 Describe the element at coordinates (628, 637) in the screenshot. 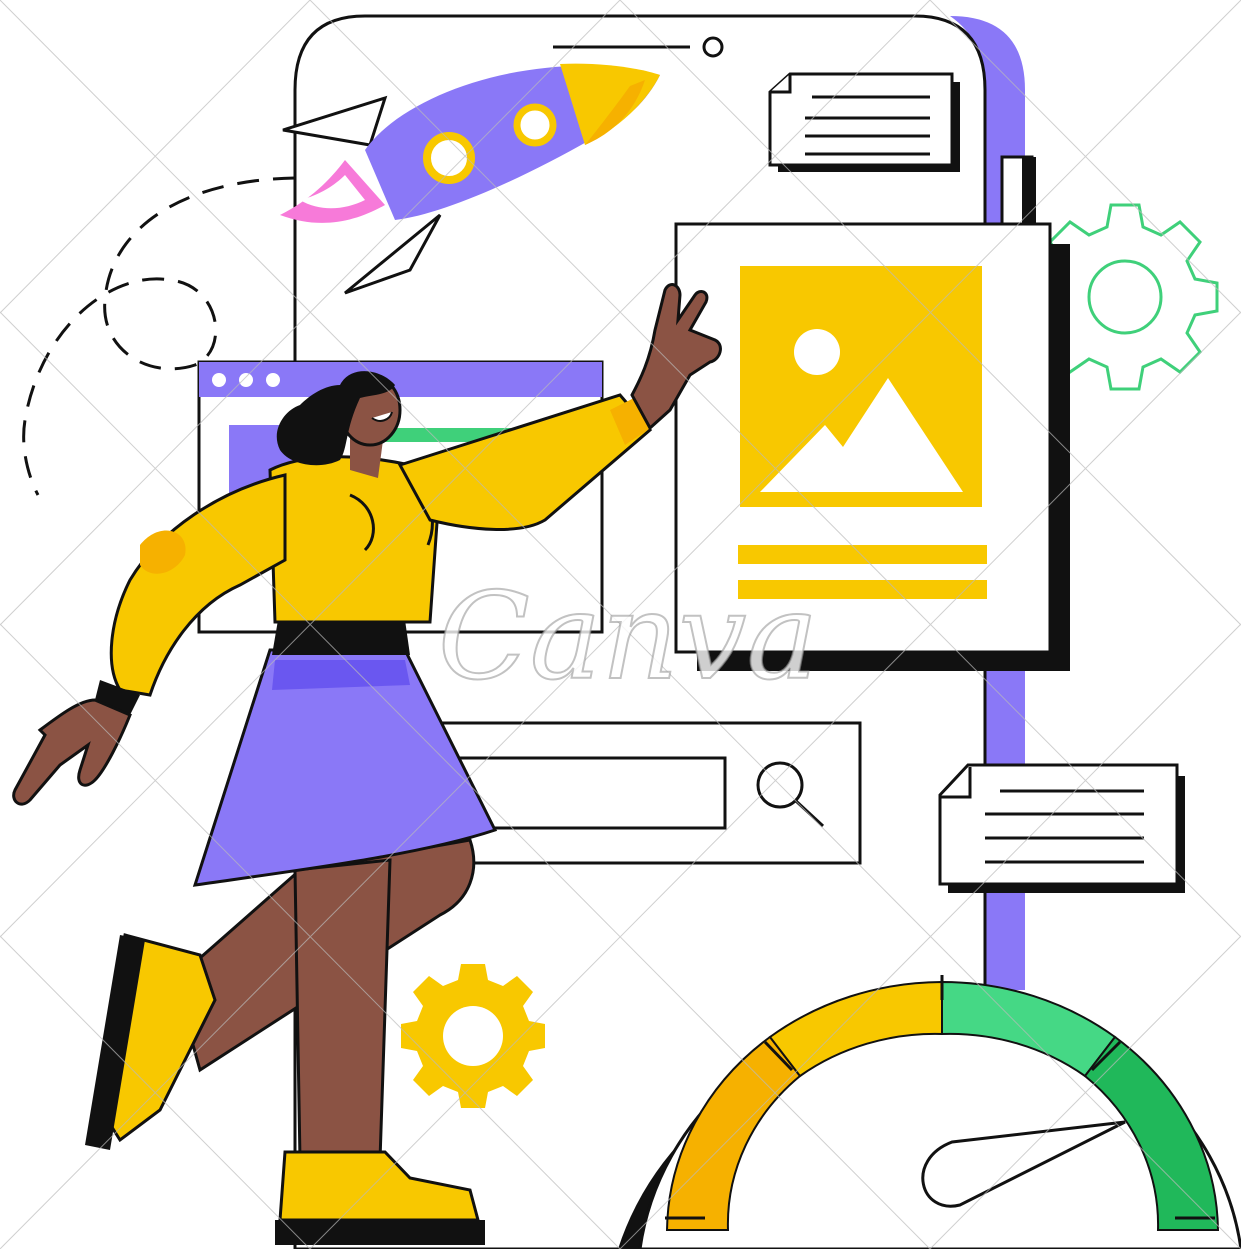

I see `watermark-text: Canva` at that location.